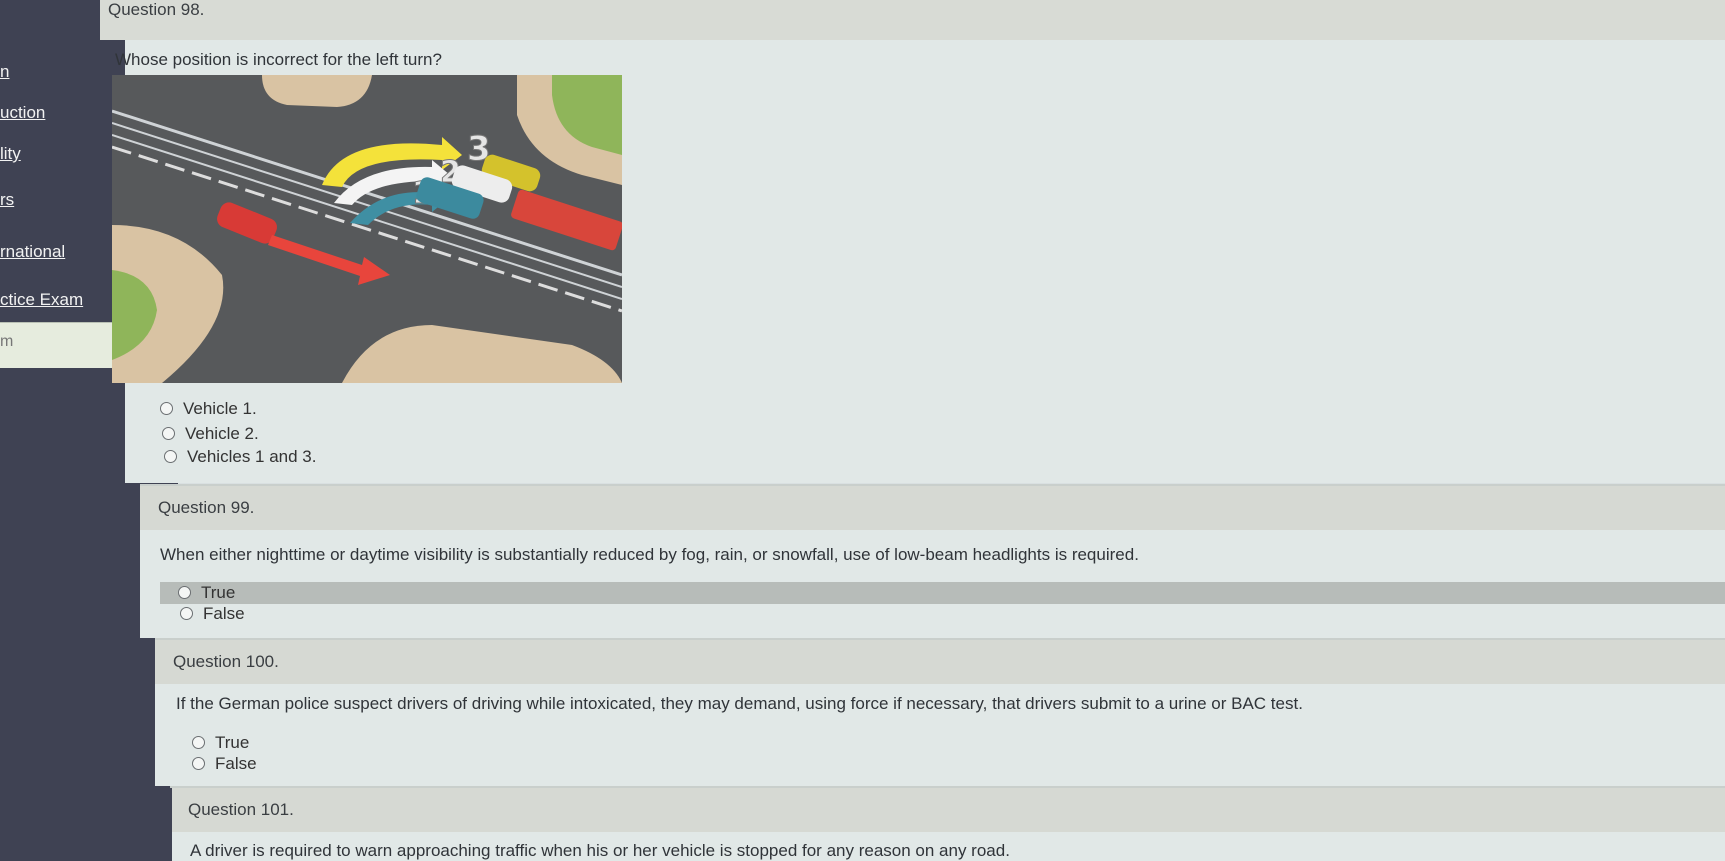 This screenshot has width=1725, height=861. Describe the element at coordinates (62, 346) in the screenshot. I see `sidebar-item-exam-active: m` at that location.